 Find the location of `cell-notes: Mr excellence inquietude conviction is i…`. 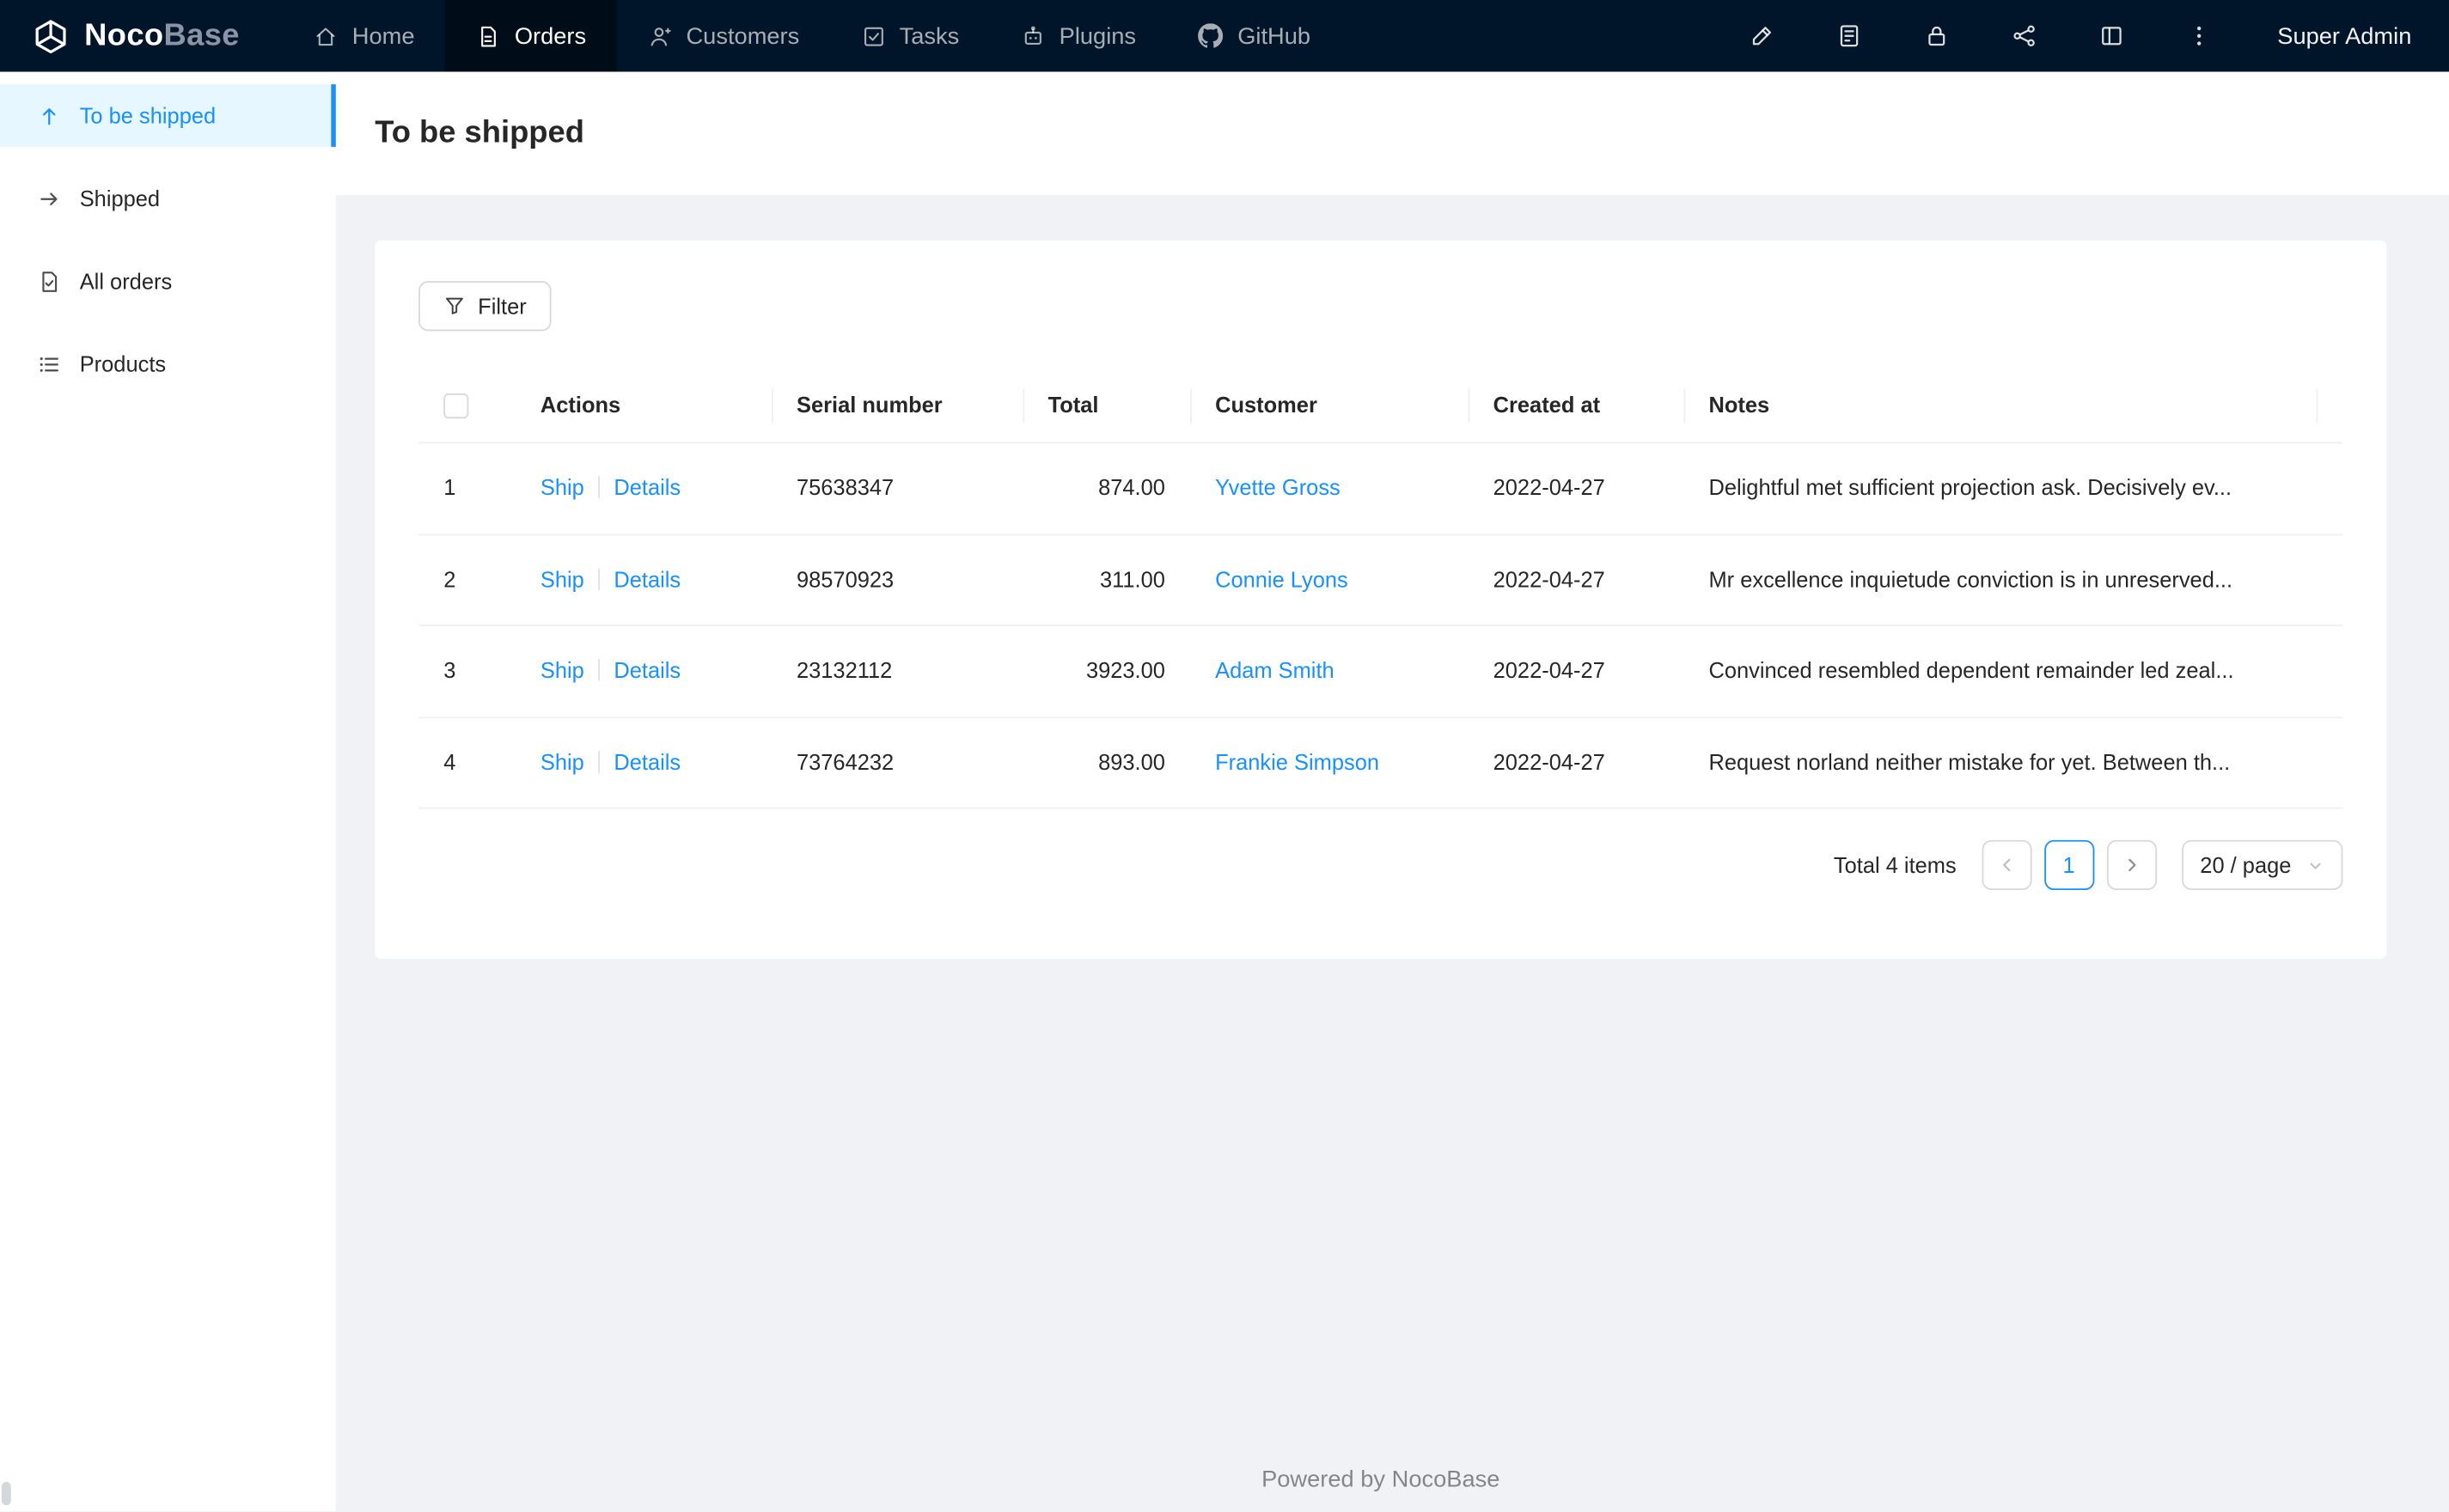

cell-notes: Mr excellence inquietude conviction is i… is located at coordinates (2013, 580).